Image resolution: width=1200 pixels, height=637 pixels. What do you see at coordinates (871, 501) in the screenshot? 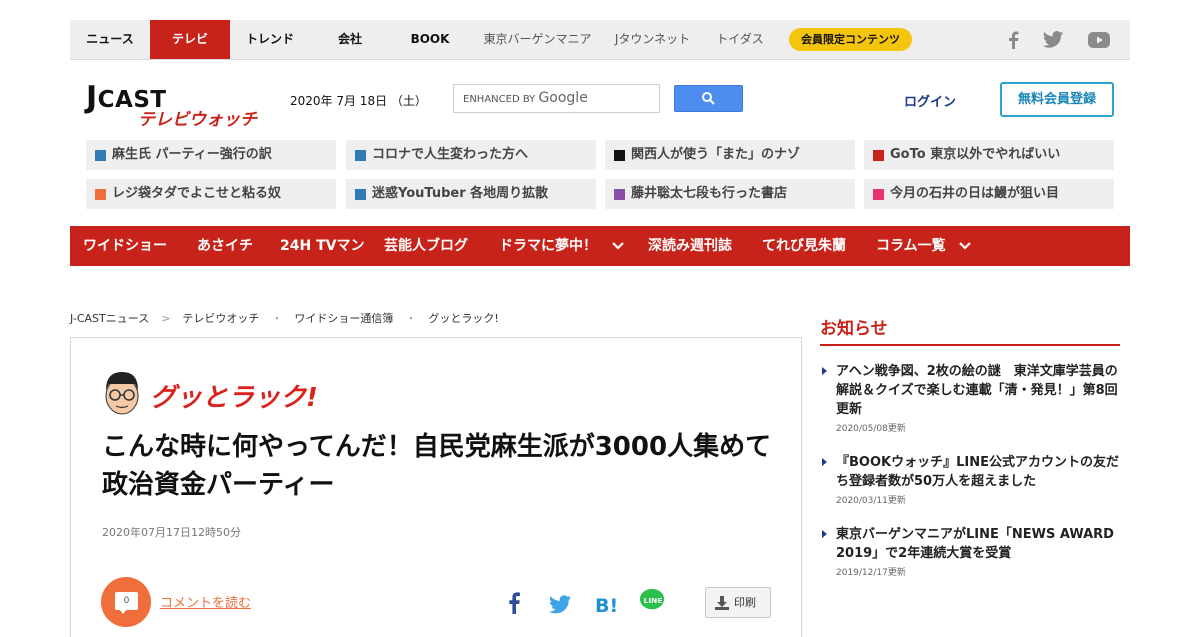
I see `news-date: 2020/03/11更新` at bounding box center [871, 501].